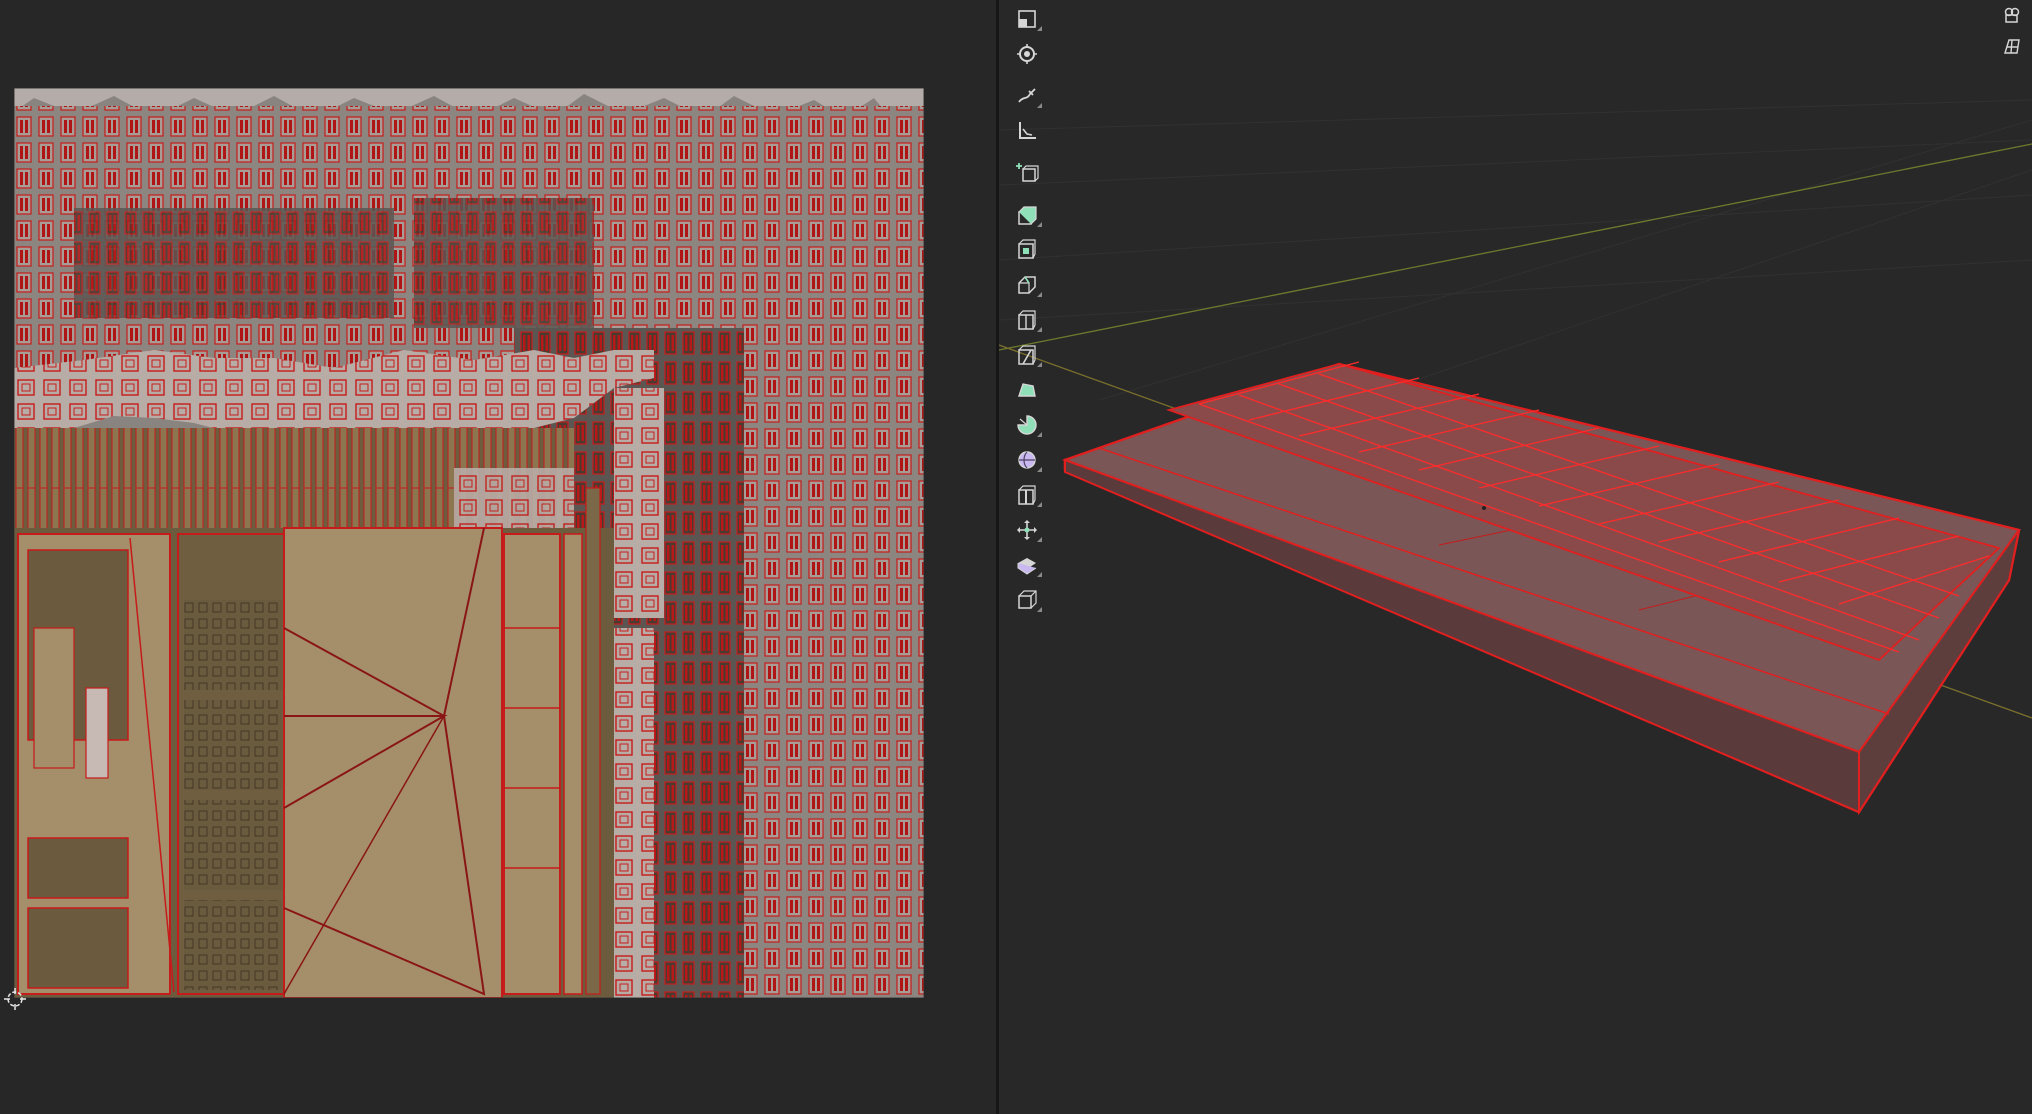 This screenshot has height=1114, width=2032. I want to click on measure-icon, so click(1027, 131).